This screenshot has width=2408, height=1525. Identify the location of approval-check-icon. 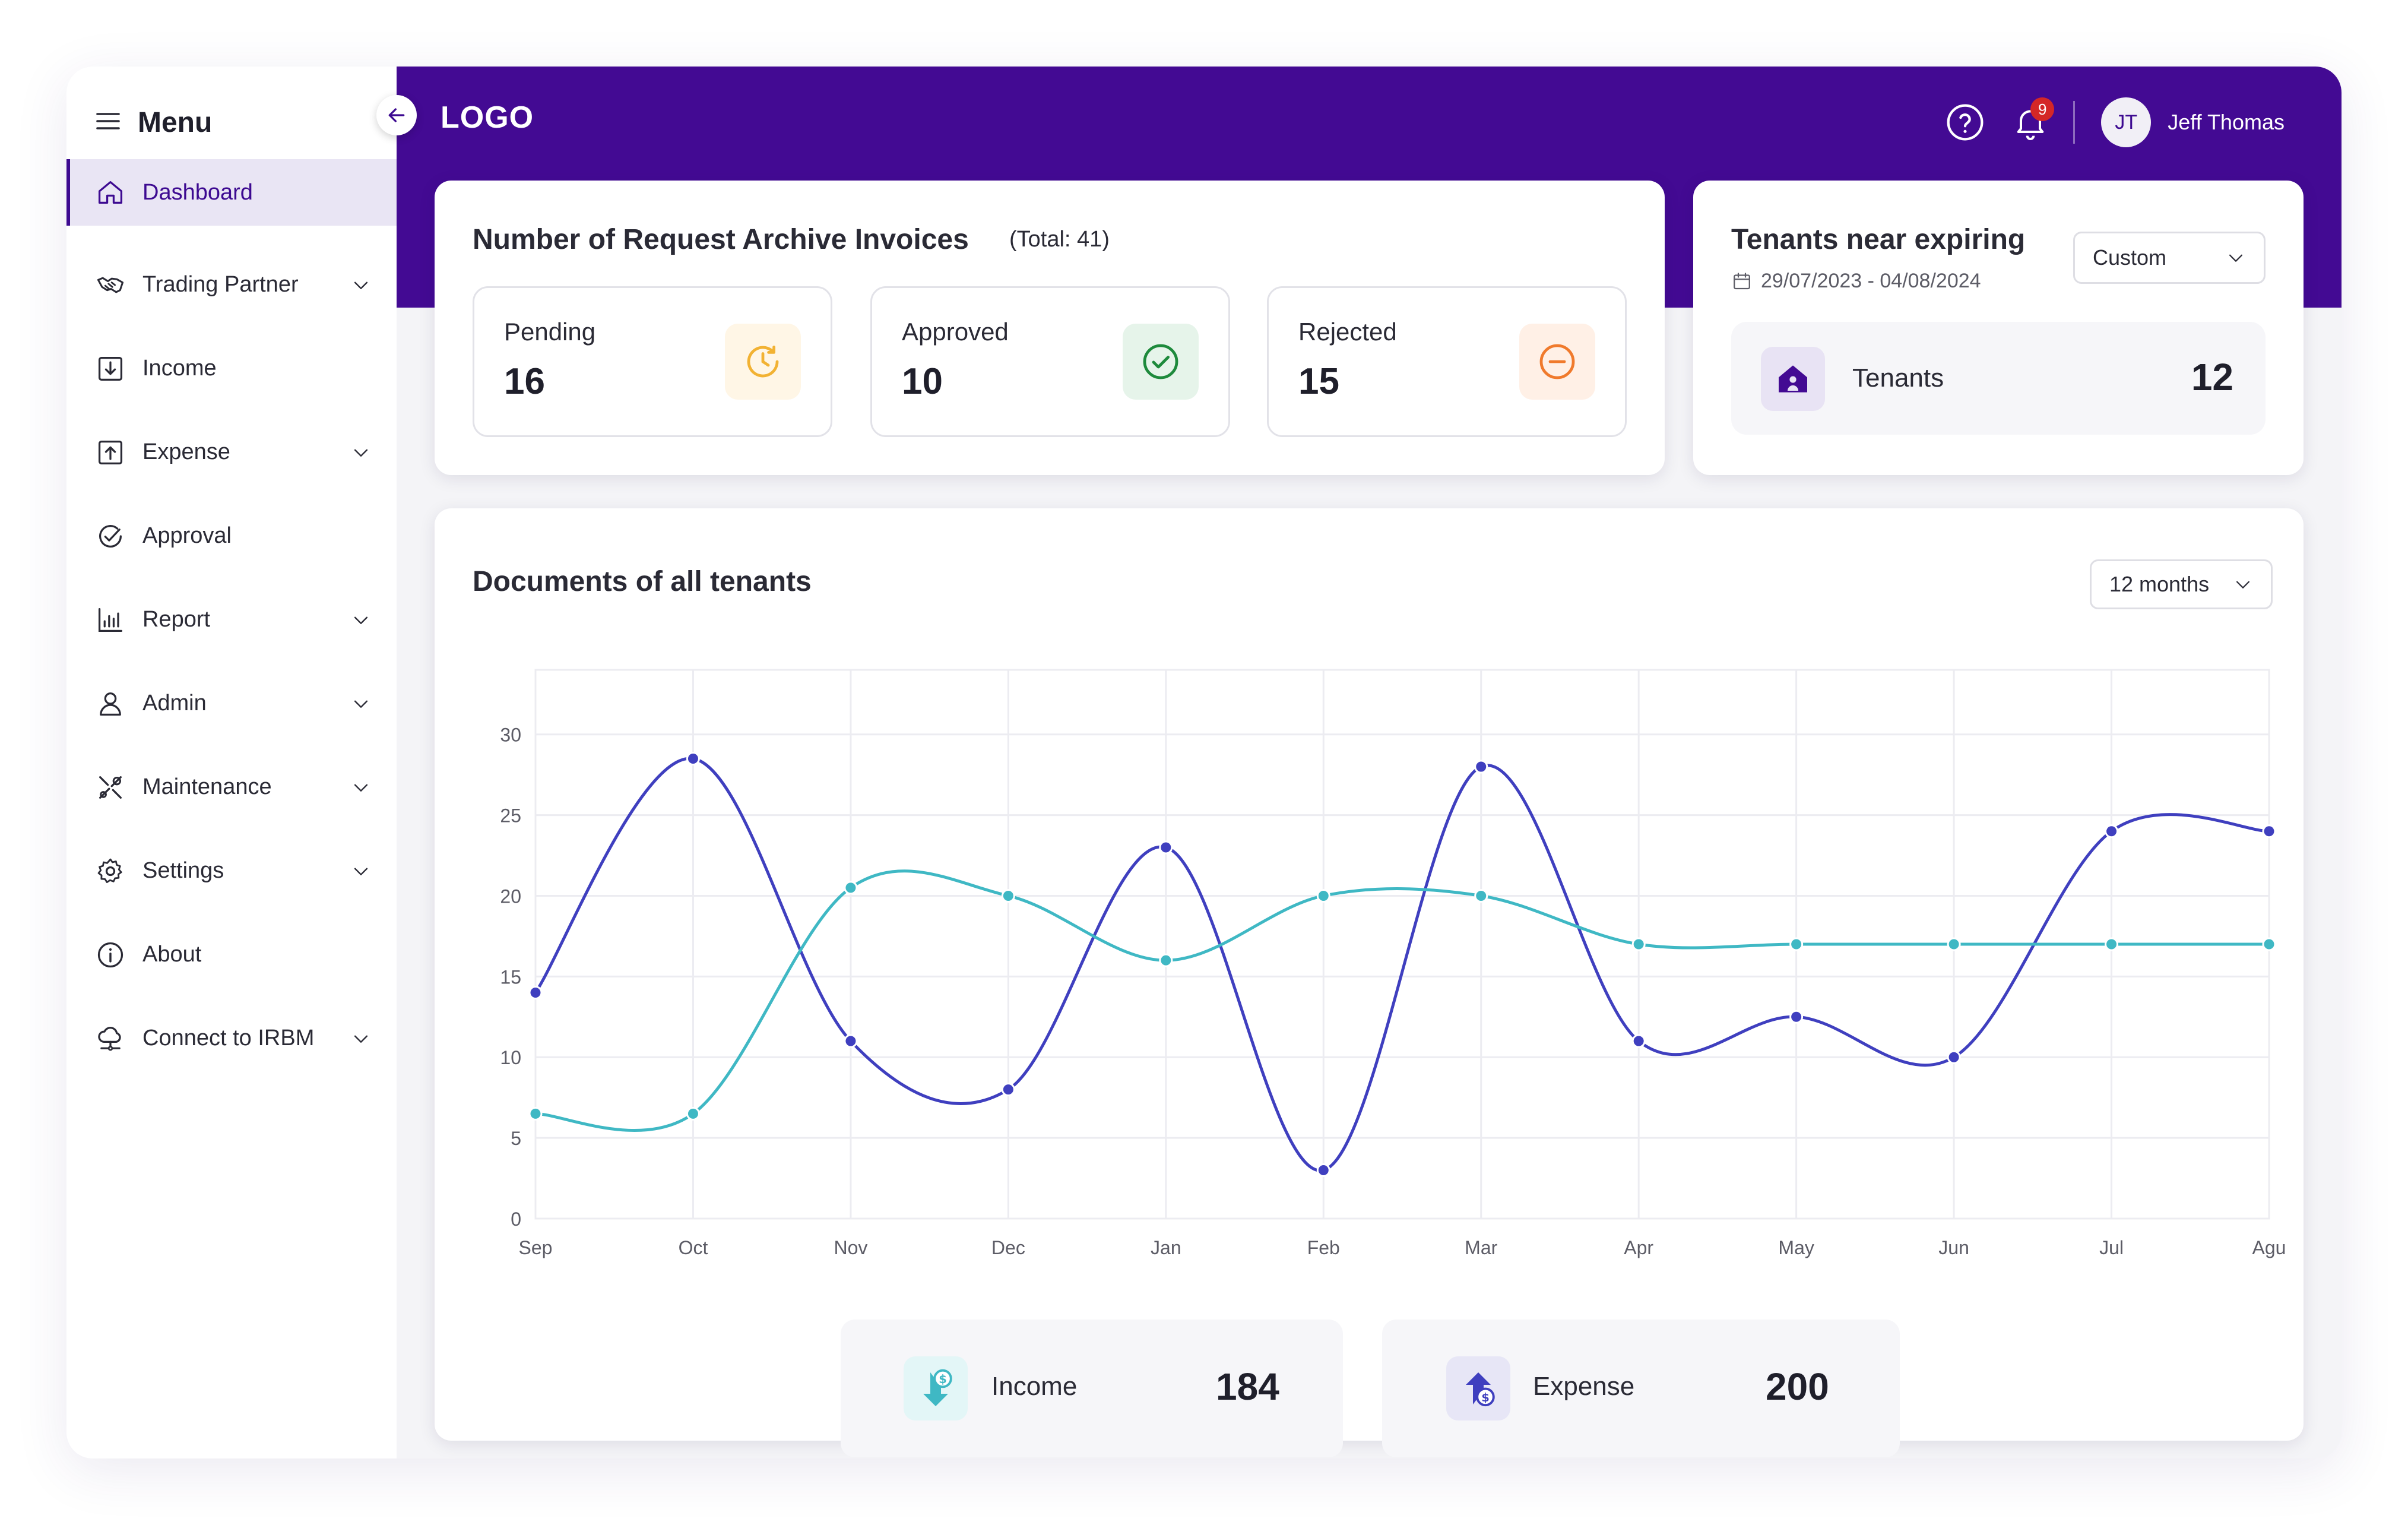
(110, 536).